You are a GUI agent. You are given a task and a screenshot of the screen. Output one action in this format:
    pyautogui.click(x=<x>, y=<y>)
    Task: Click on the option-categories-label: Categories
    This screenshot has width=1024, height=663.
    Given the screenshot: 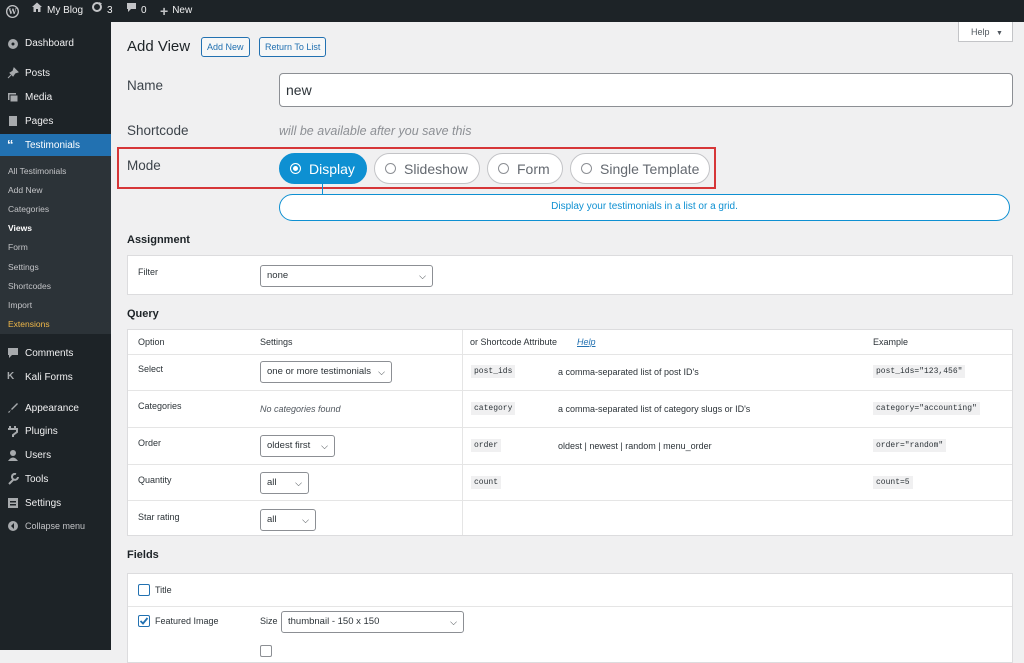 What is the action you would take?
    pyautogui.click(x=160, y=406)
    